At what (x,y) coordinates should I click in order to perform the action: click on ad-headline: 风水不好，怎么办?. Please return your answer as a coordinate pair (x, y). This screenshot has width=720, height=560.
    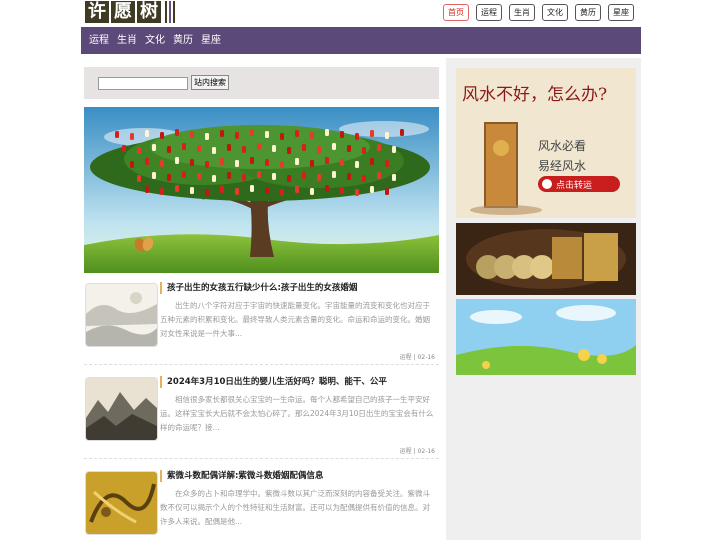
    Looking at the image, I should click on (534, 95).